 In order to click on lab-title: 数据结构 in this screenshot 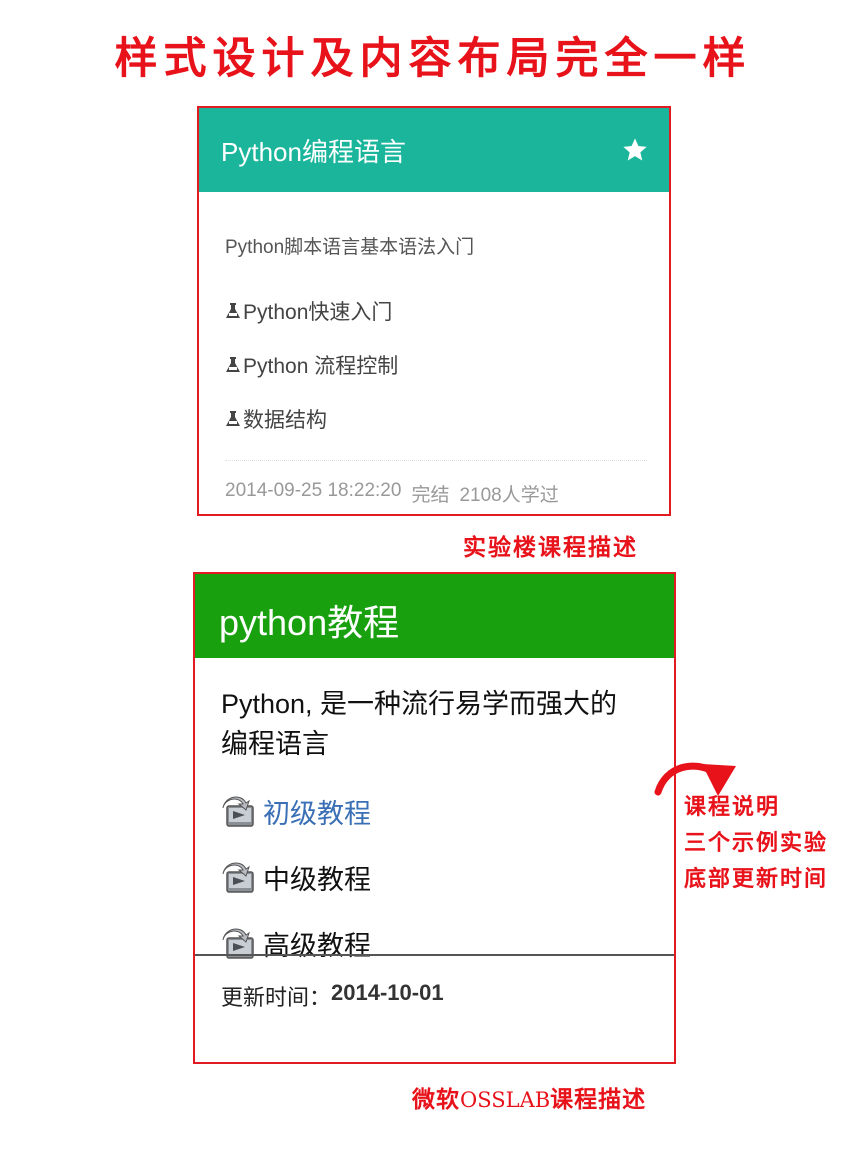, I will do `click(285, 420)`.